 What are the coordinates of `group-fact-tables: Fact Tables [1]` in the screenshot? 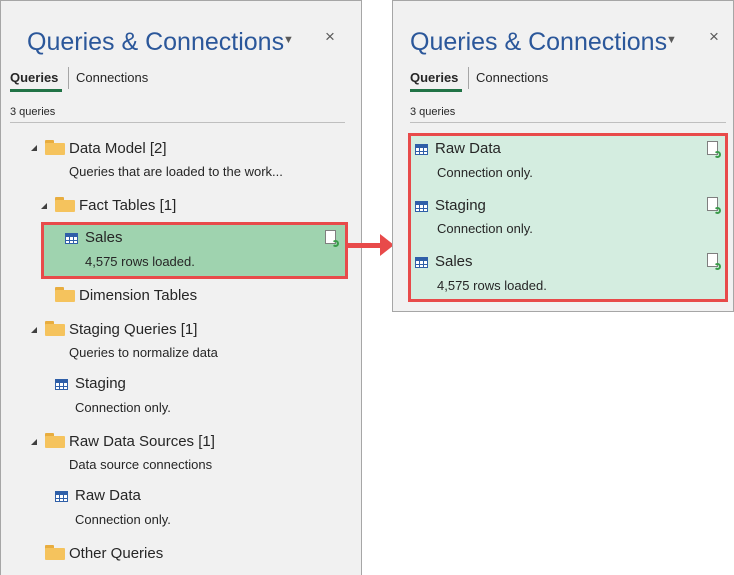 It's located at (127, 205).